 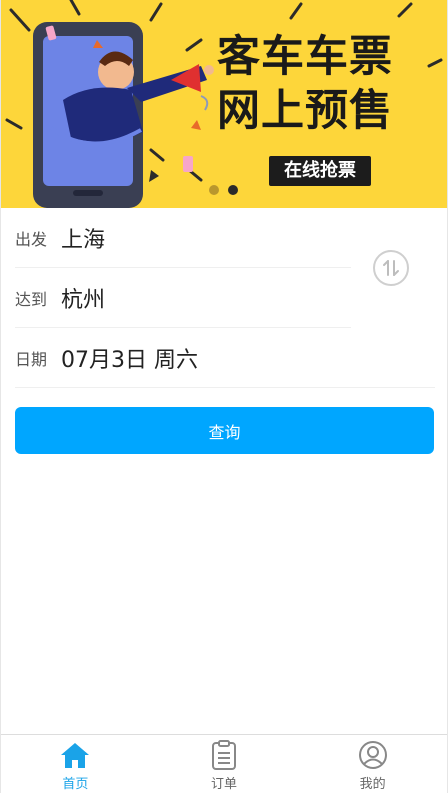 I want to click on user-icon, so click(x=372, y=755).